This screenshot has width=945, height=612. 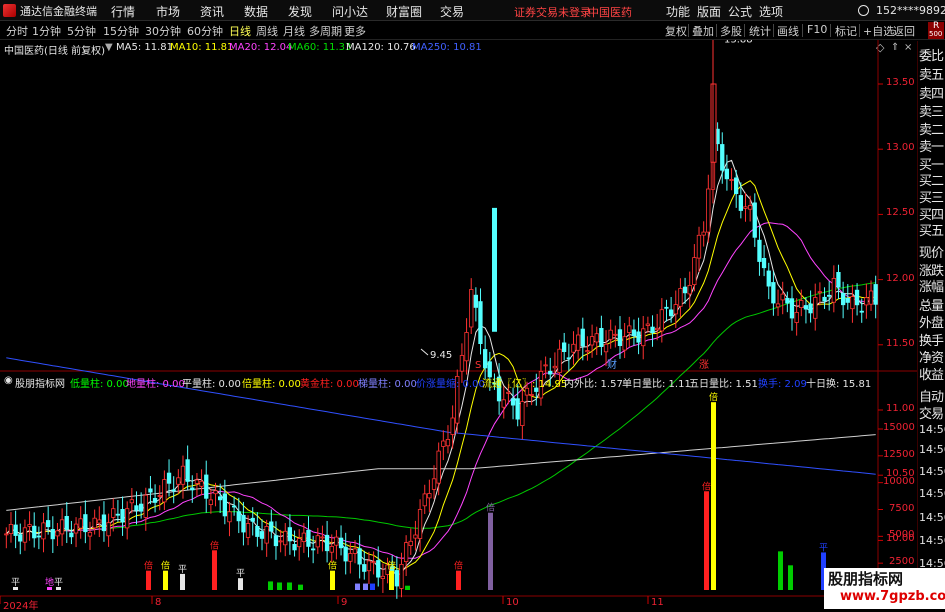 What do you see at coordinates (788, 31) in the screenshot?
I see `huaxian-button: 画线` at bounding box center [788, 31].